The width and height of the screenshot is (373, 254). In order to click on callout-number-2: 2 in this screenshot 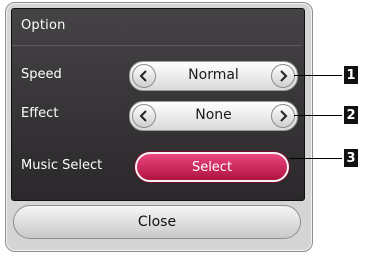, I will do `click(351, 115)`.